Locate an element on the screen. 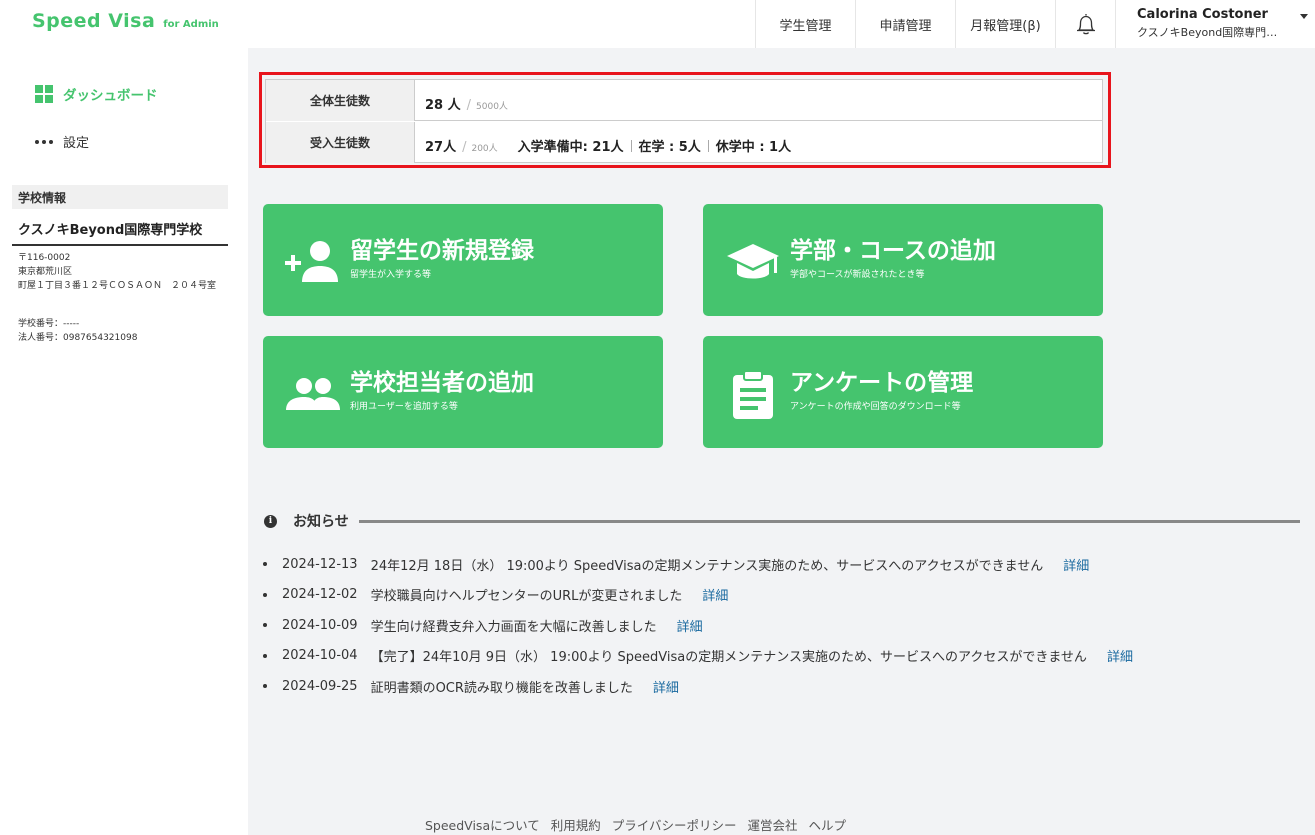  news-text: 証明書類のOCR読み取り機能を改善しました is located at coordinates (501, 688).